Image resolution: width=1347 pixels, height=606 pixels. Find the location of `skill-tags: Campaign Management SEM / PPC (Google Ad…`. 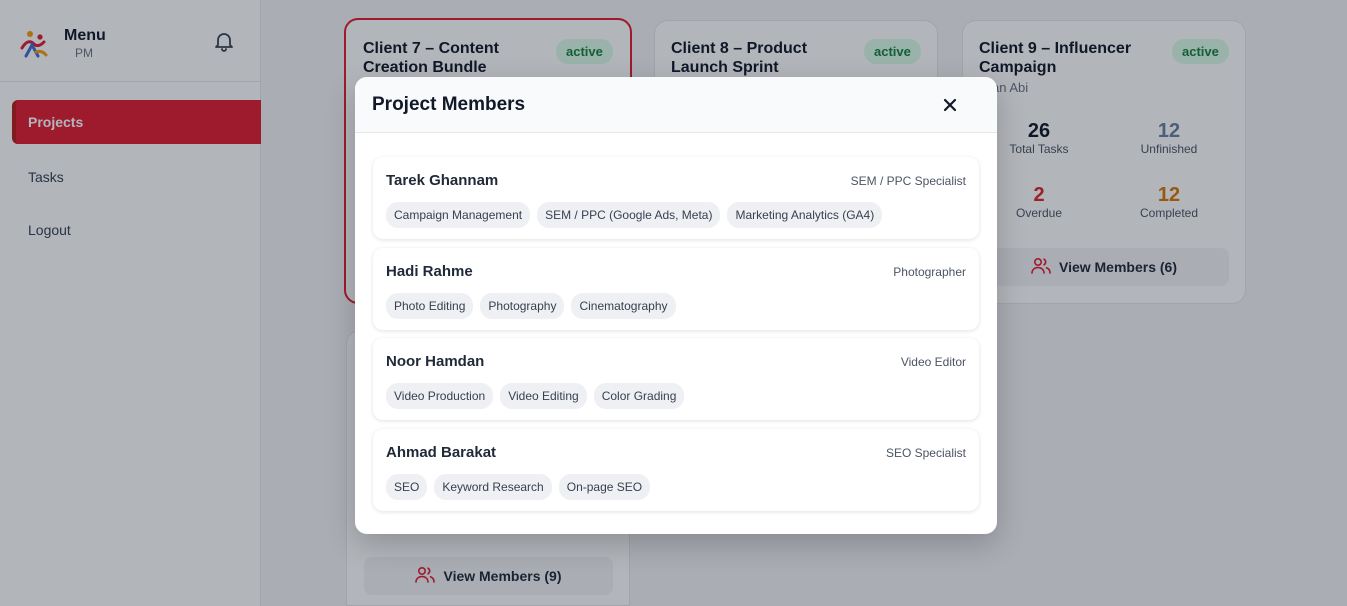

skill-tags: Campaign Management SEM / PPC (Google Ad… is located at coordinates (634, 215).